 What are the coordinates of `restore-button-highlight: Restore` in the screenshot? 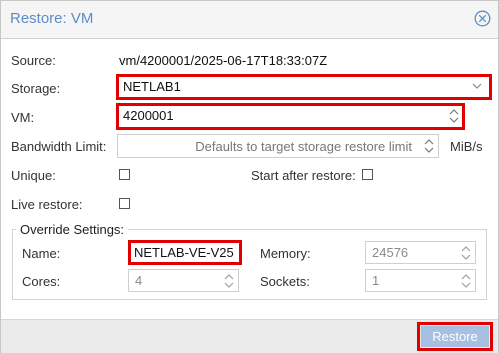 It's located at (455, 336).